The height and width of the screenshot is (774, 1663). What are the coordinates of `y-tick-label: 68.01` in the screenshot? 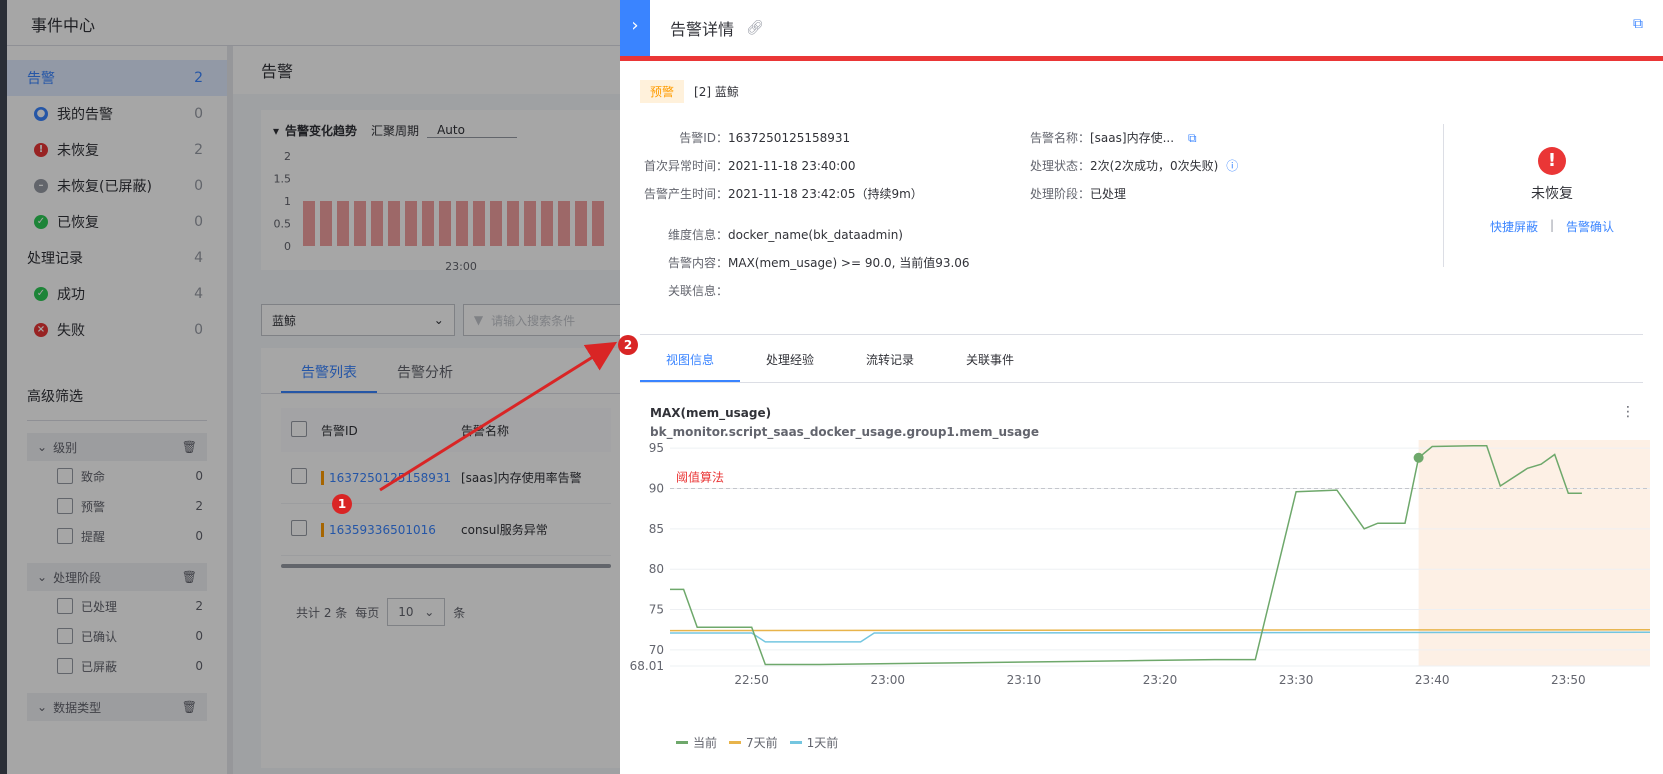 It's located at (647, 666).